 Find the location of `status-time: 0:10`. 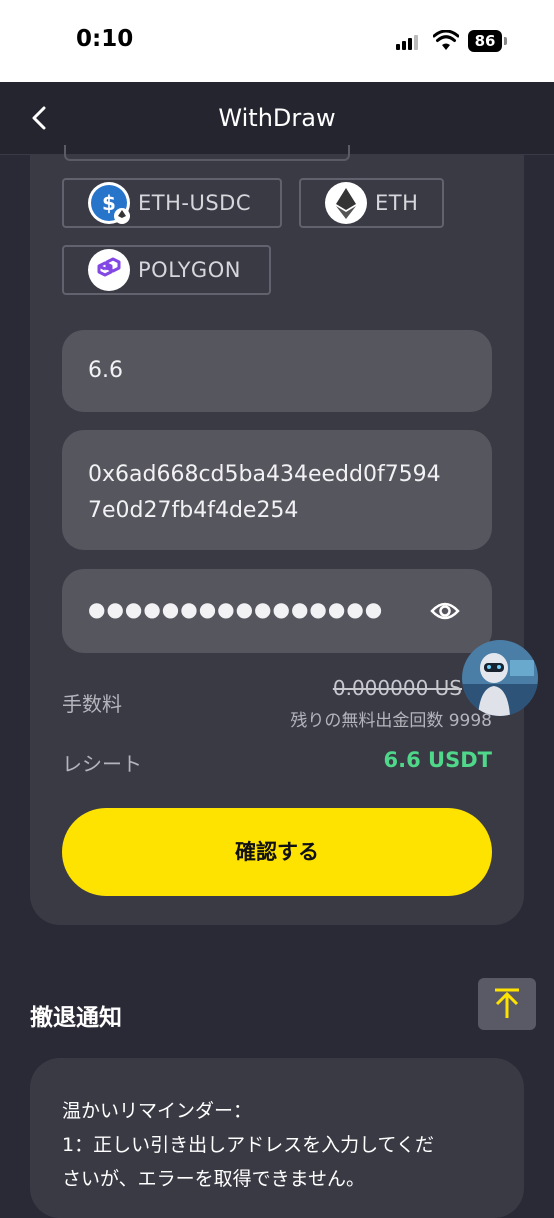

status-time: 0:10 is located at coordinates (105, 39).